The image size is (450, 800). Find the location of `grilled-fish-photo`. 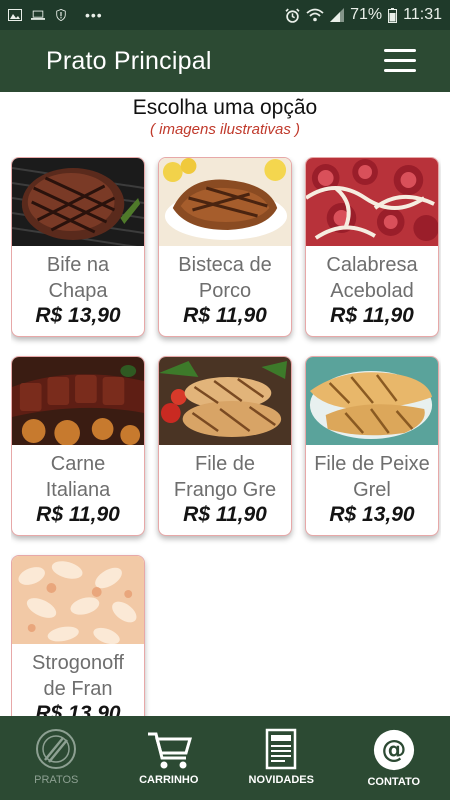

grilled-fish-photo is located at coordinates (372, 401).